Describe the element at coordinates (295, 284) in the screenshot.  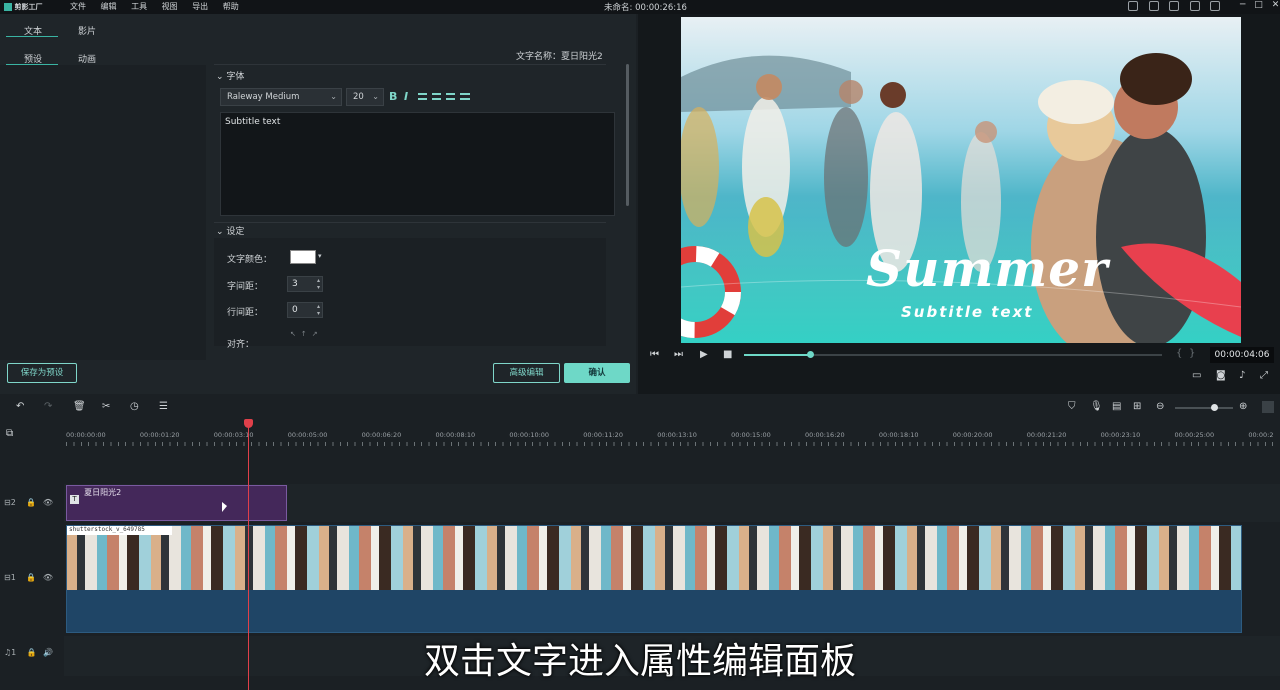
I see `letter-spacing-value: 3` at that location.